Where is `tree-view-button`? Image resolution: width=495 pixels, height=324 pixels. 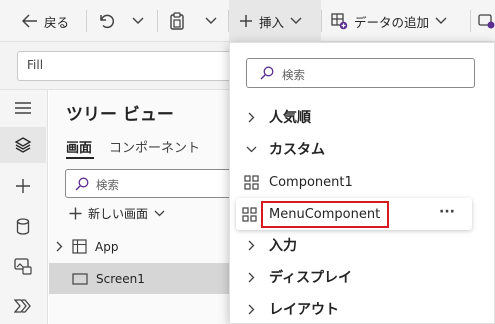
tree-view-button is located at coordinates (23, 145).